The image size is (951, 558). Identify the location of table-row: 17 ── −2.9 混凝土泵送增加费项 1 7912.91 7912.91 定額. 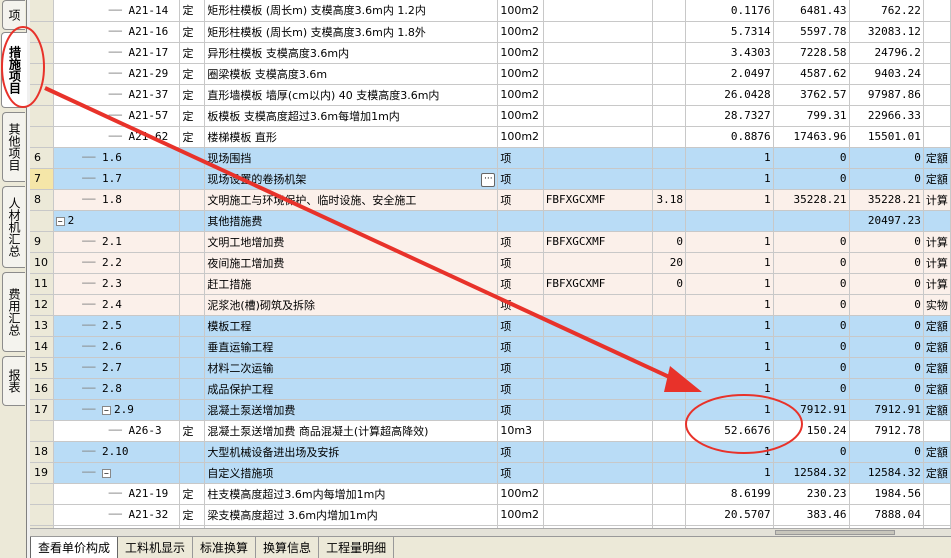
(490, 410).